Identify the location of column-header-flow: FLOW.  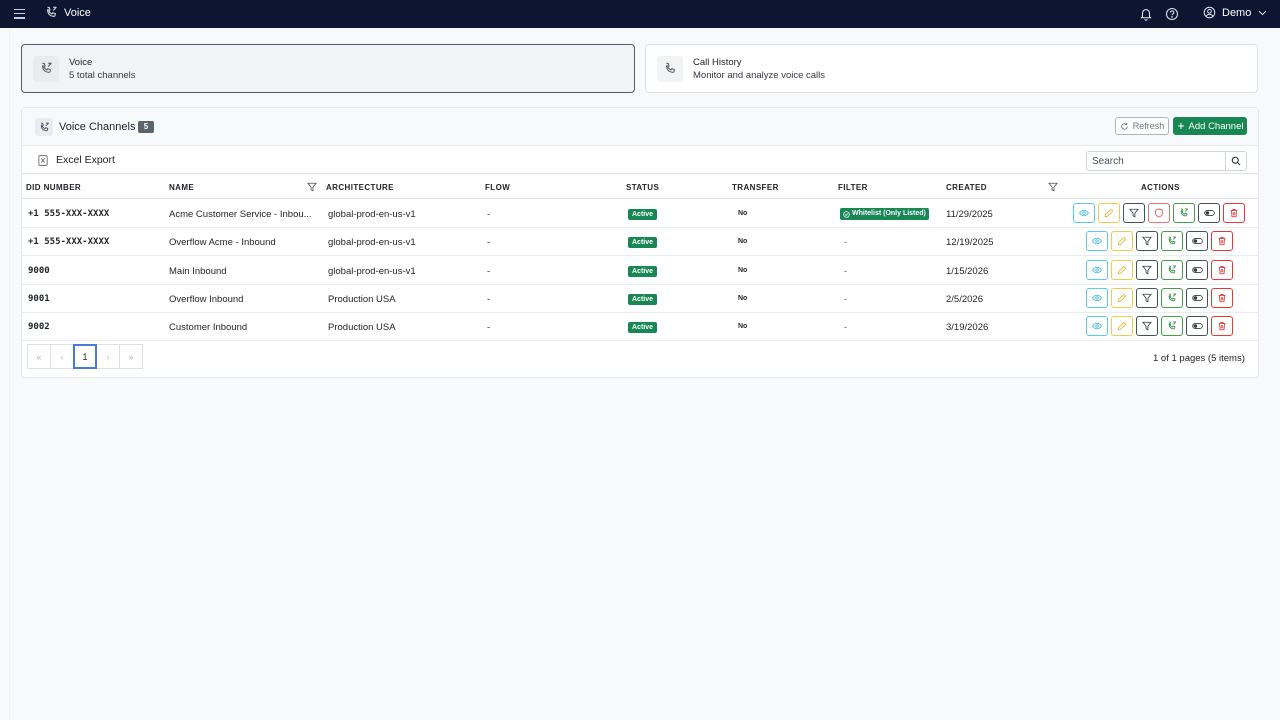
(497, 187).